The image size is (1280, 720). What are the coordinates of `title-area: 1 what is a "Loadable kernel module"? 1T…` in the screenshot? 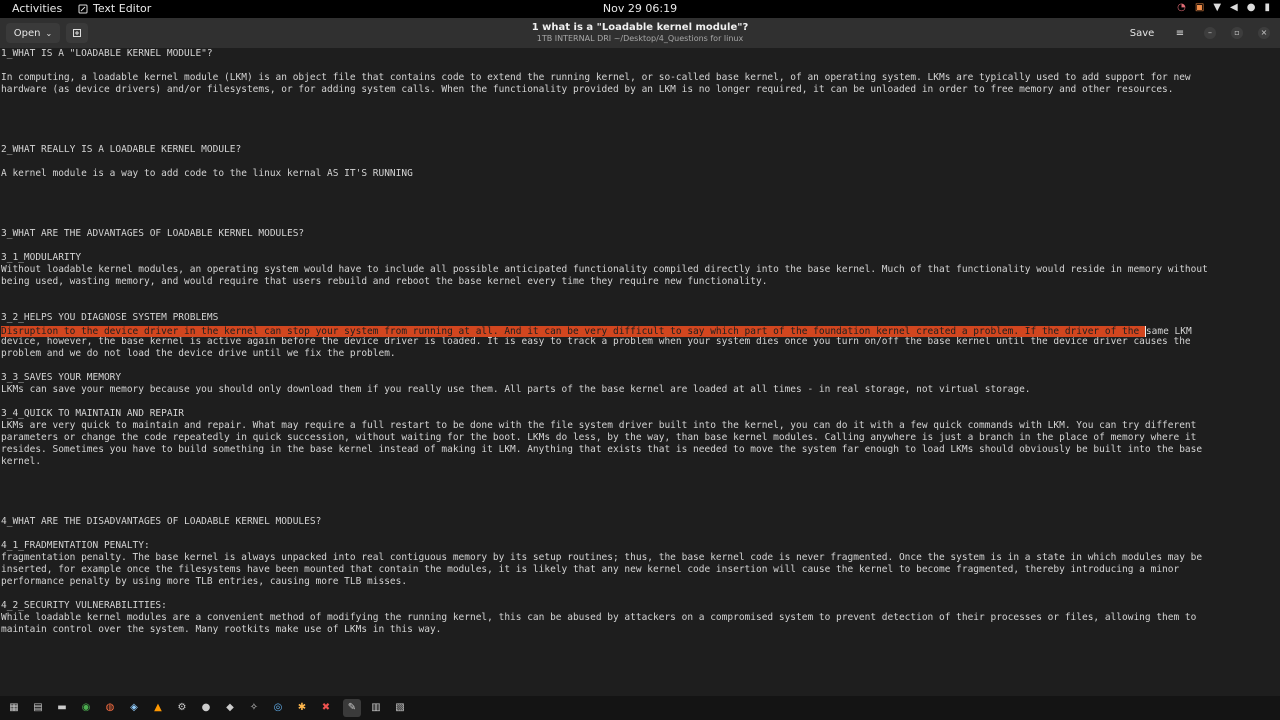 It's located at (640, 33).